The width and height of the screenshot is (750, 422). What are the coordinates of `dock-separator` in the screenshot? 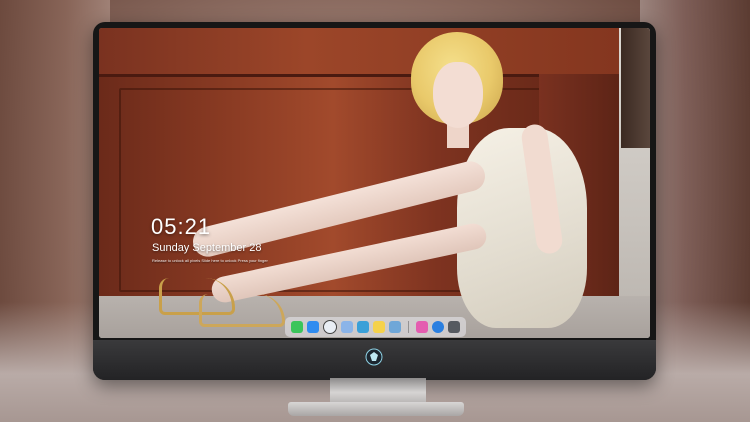 It's located at (408, 327).